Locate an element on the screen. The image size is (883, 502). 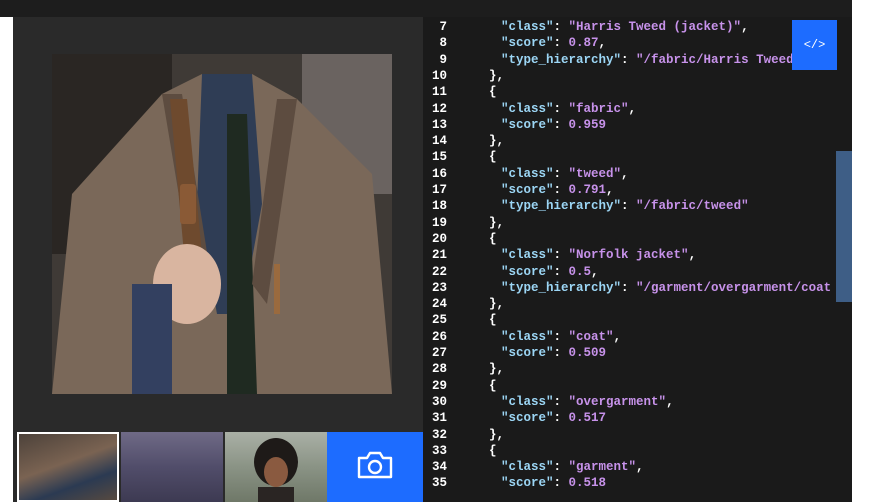
line-number: 29 is located at coordinates (439, 385).